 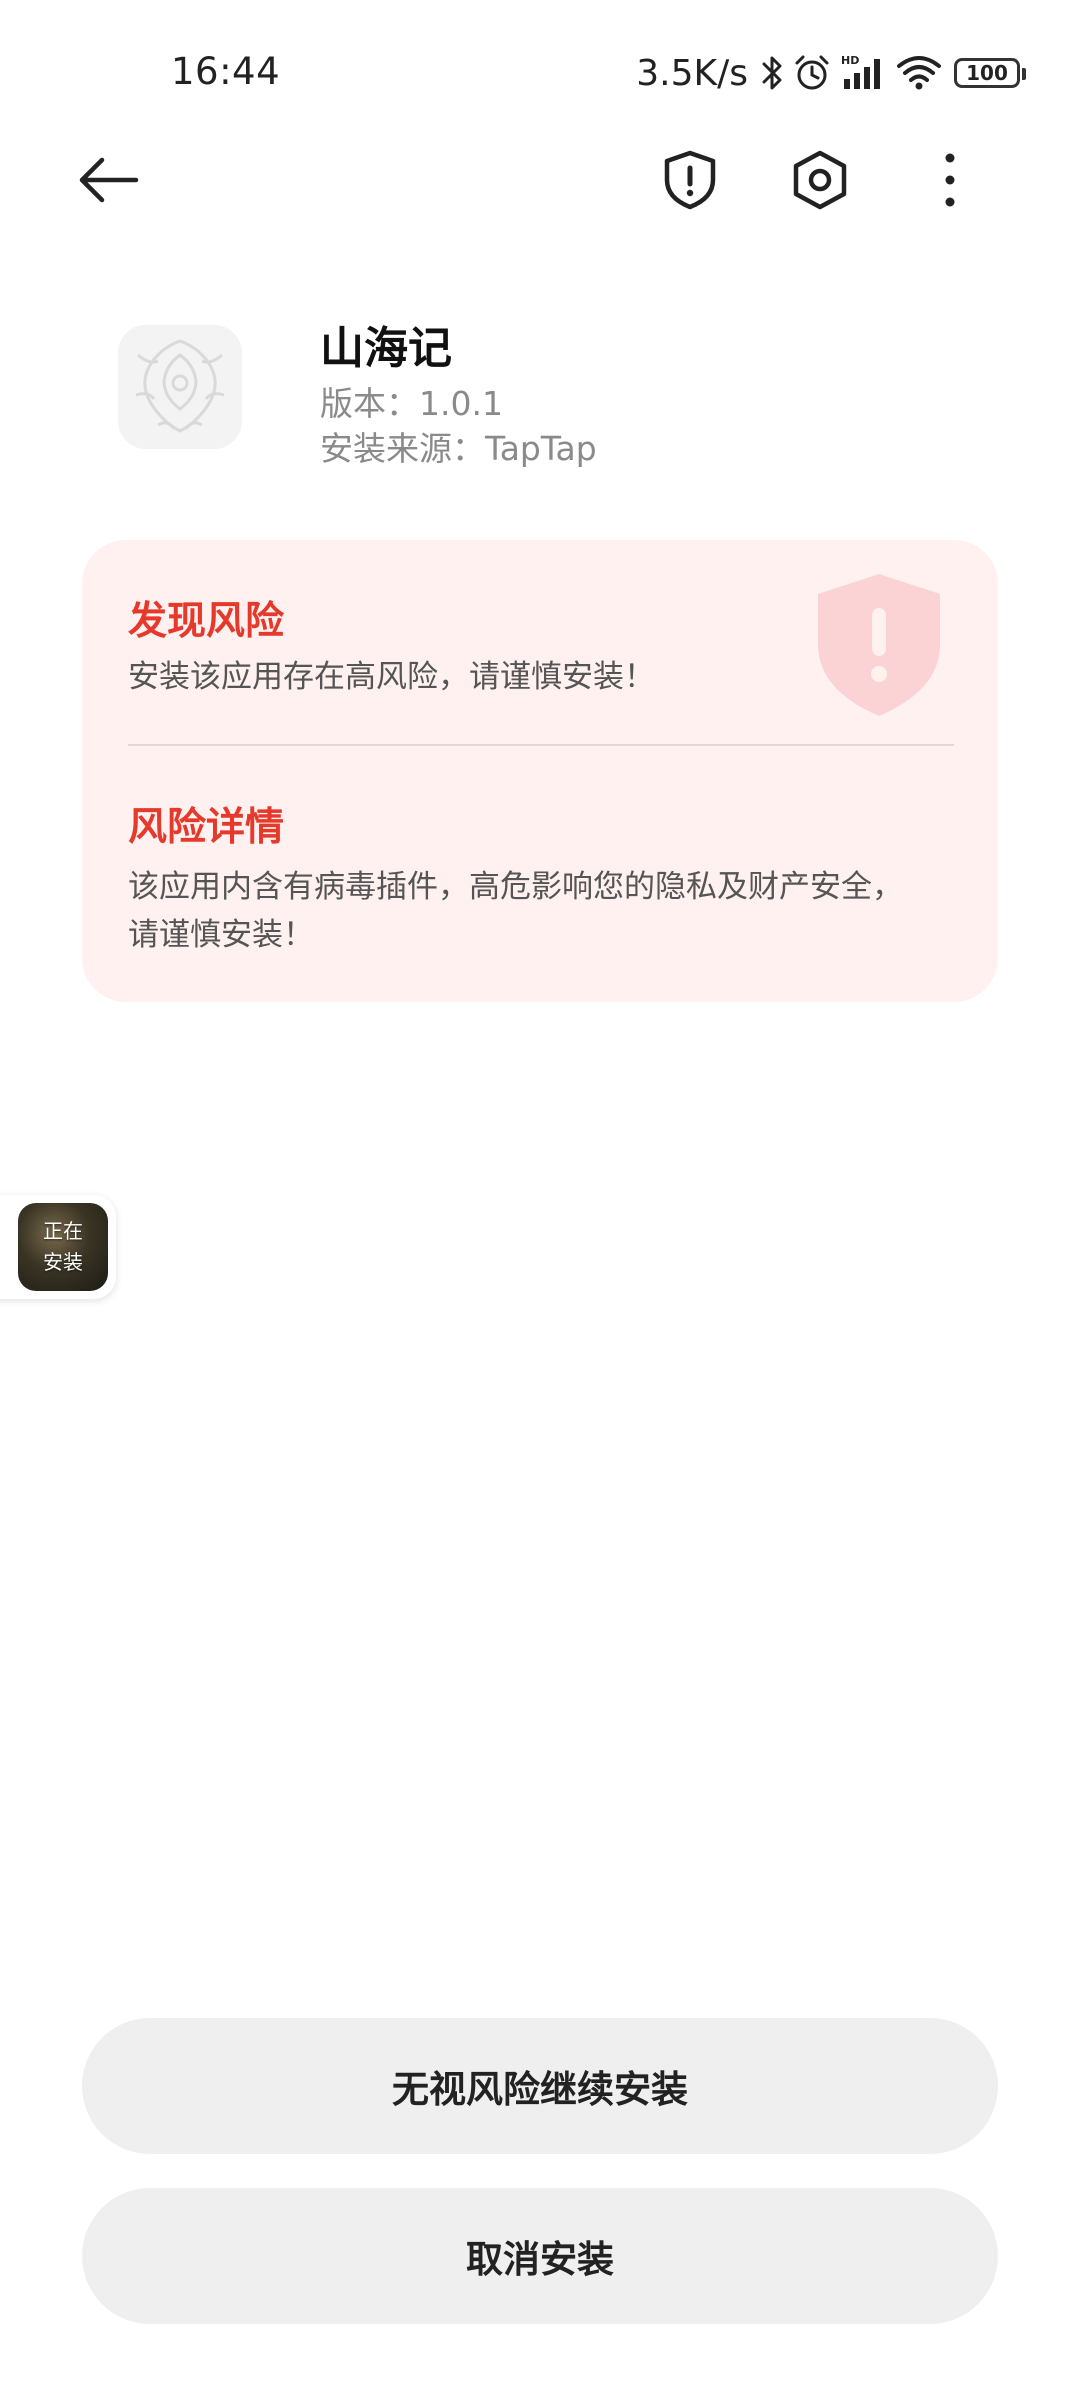 I want to click on ignore-risk-install-button: 无视风险继续安装, so click(x=540, y=2086).